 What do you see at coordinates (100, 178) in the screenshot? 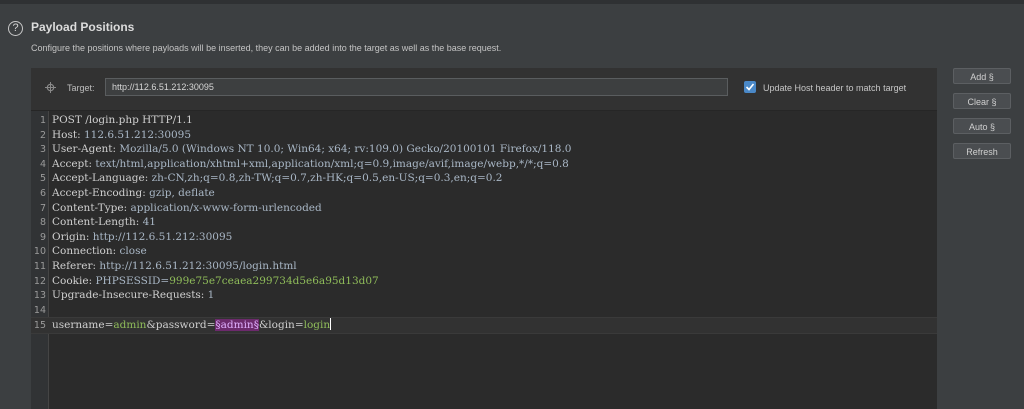
I see `header-name: Accept-Language:` at bounding box center [100, 178].